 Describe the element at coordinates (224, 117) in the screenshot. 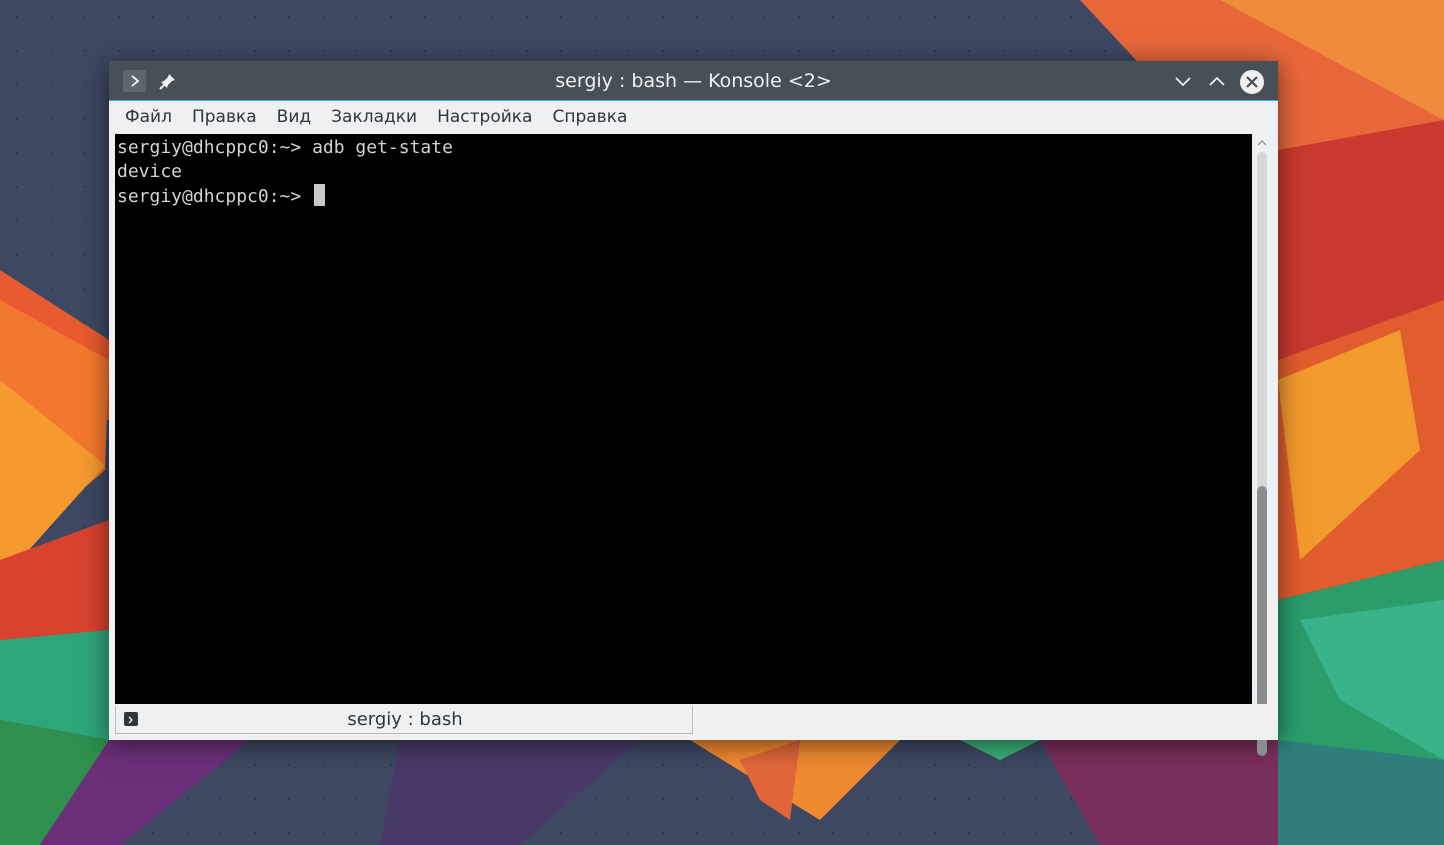

I see `menu-edit: Правка` at that location.